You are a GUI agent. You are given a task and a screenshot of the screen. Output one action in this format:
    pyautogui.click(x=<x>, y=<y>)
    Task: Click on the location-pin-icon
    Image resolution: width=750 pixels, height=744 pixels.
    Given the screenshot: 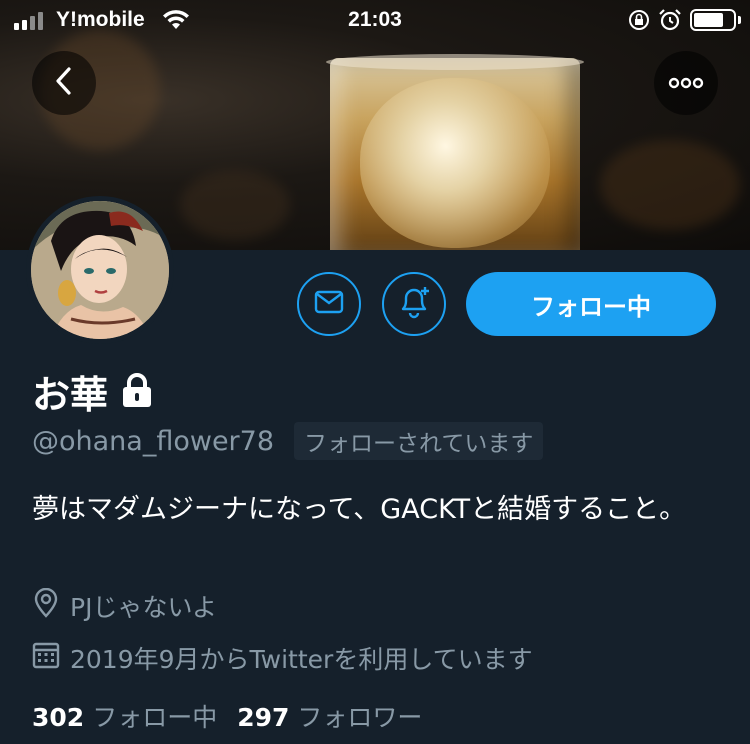 What is the action you would take?
    pyautogui.click(x=46, y=605)
    